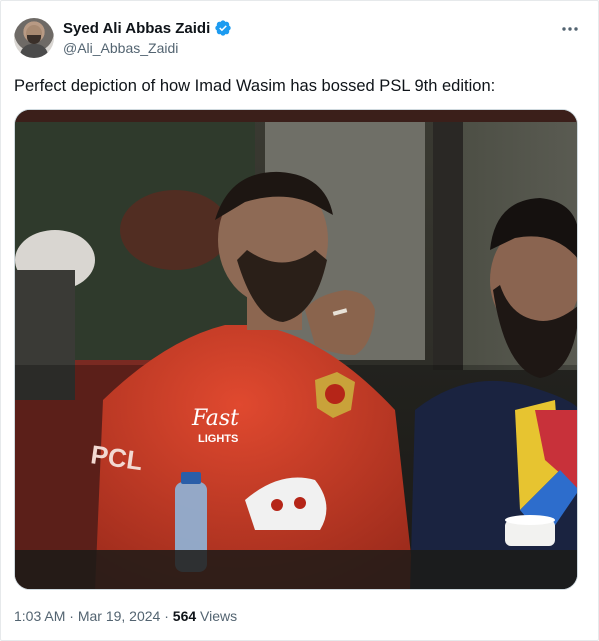 The height and width of the screenshot is (641, 599). Describe the element at coordinates (215, 418) in the screenshot. I see `jersey-sponsor-text: Fast` at that location.